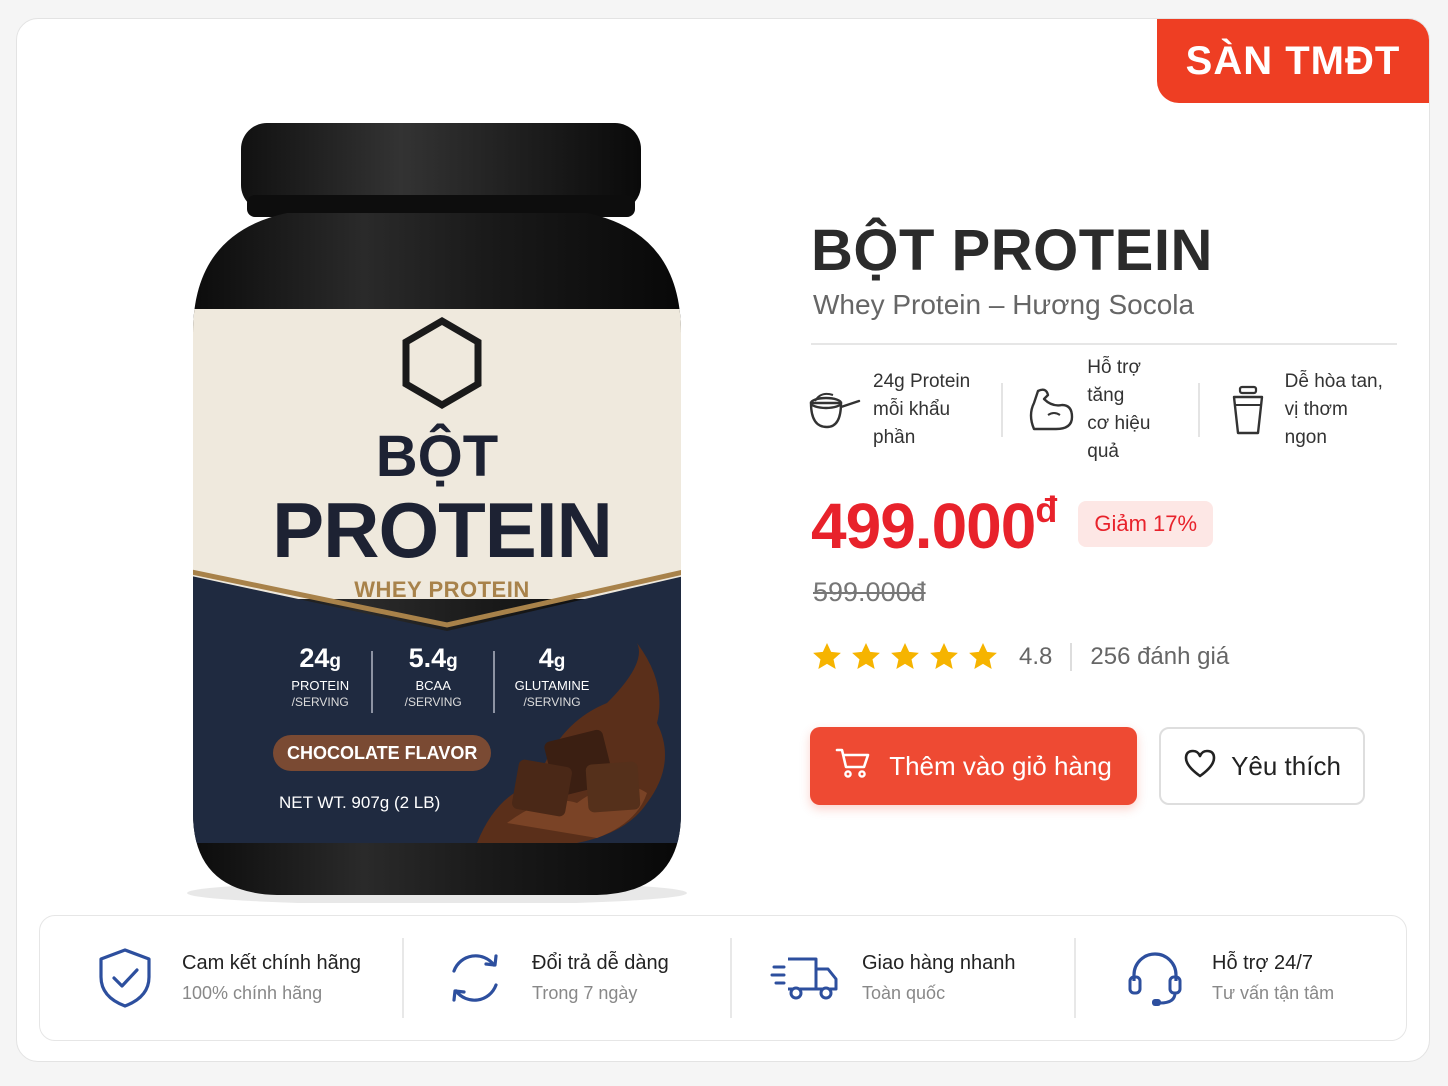 This screenshot has height=1086, width=1448. Describe the element at coordinates (427, 658) in the screenshot. I see `jar-stat-value: 5.4` at that location.